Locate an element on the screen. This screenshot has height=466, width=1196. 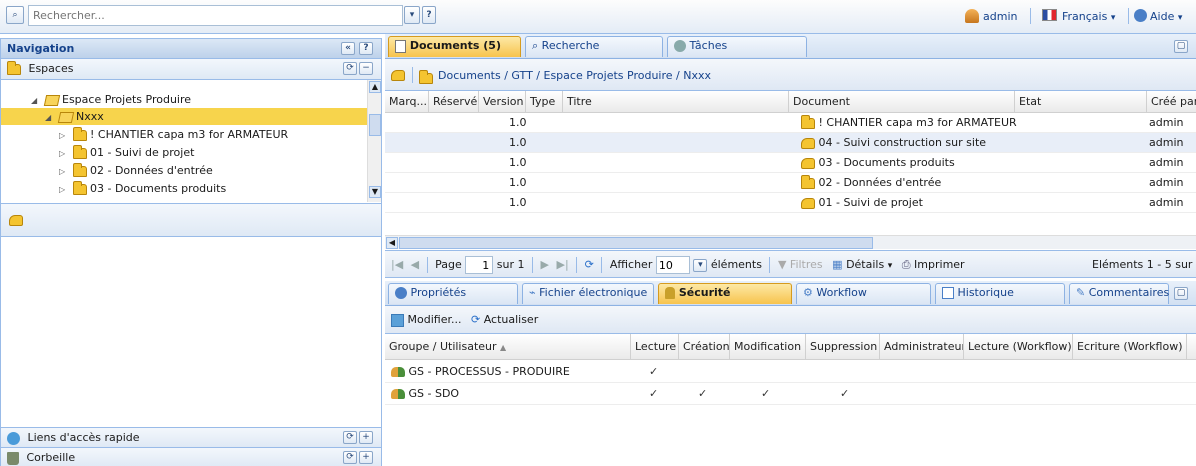
scroll-up-icon: ▲ is located at coordinates (375, 87).